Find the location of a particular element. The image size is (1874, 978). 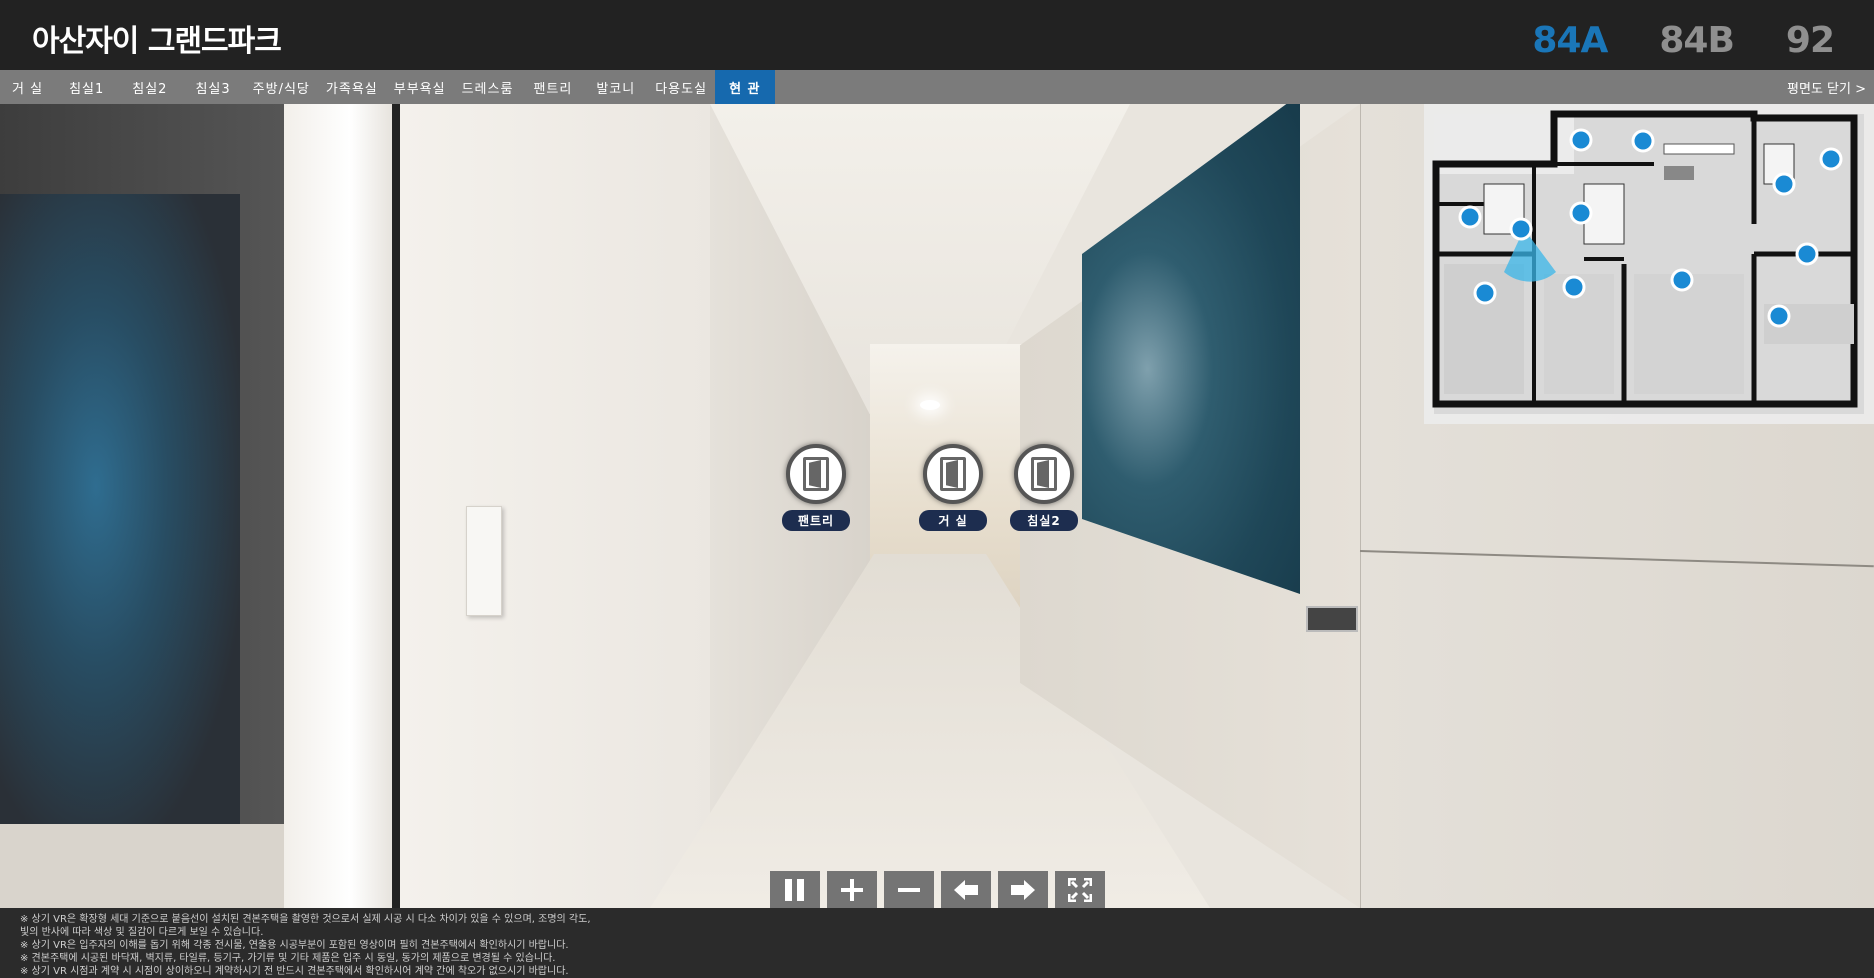

hotspot-bedroom2: 침실2 is located at coordinates (1044, 487).